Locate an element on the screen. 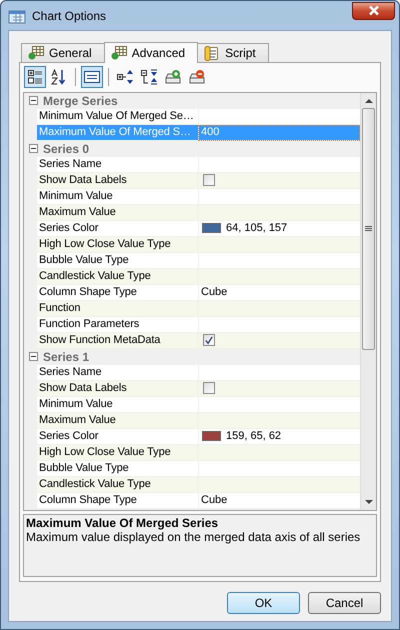 The height and width of the screenshot is (630, 400). window-title: Chart Options is located at coordinates (70, 15).